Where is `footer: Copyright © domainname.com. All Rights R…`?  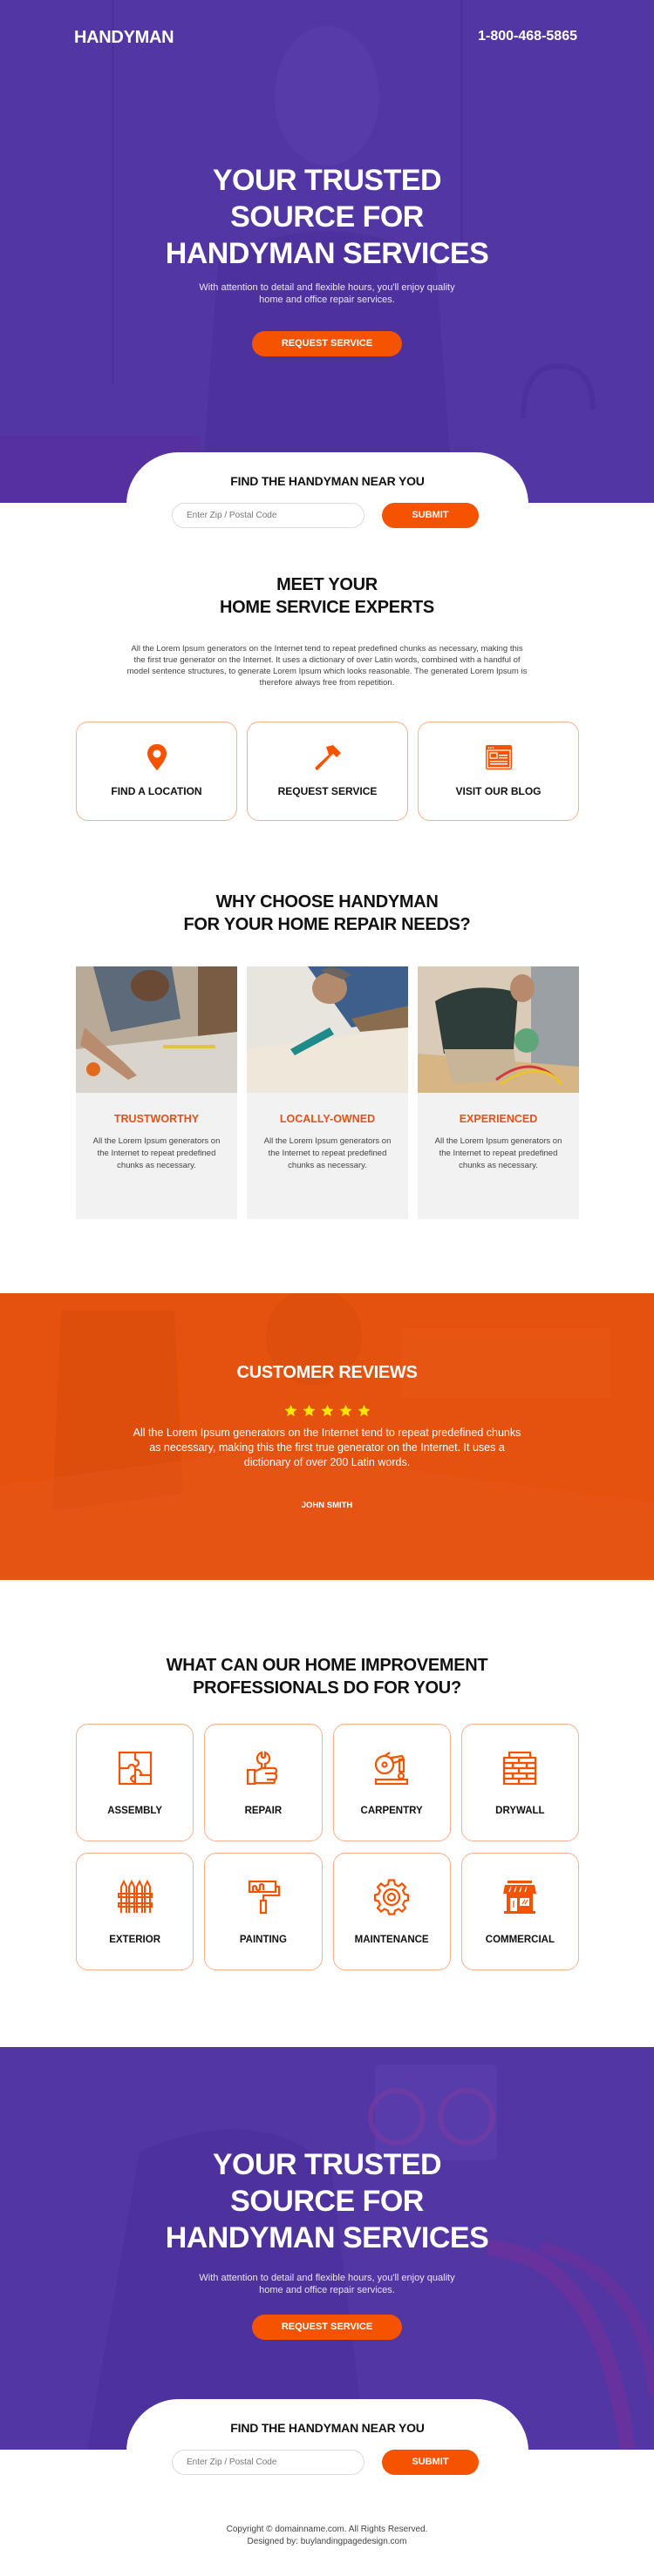
footer: Copyright © domainname.com. All Rights R… is located at coordinates (327, 2536).